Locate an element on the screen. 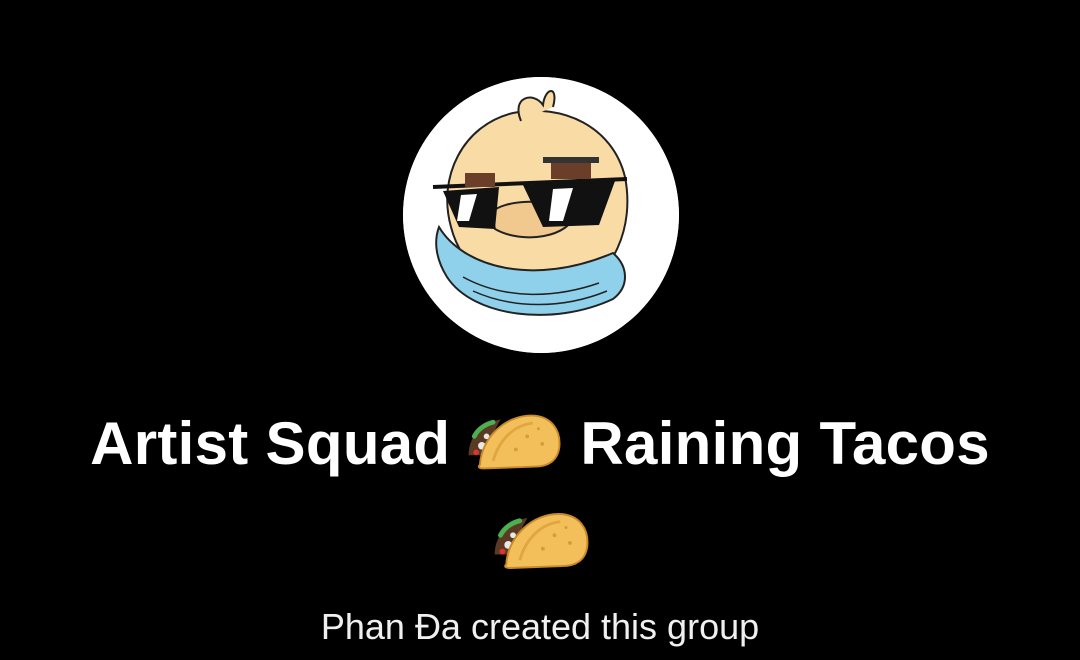  group-name-part1: Artist Squad is located at coordinates (270, 443).